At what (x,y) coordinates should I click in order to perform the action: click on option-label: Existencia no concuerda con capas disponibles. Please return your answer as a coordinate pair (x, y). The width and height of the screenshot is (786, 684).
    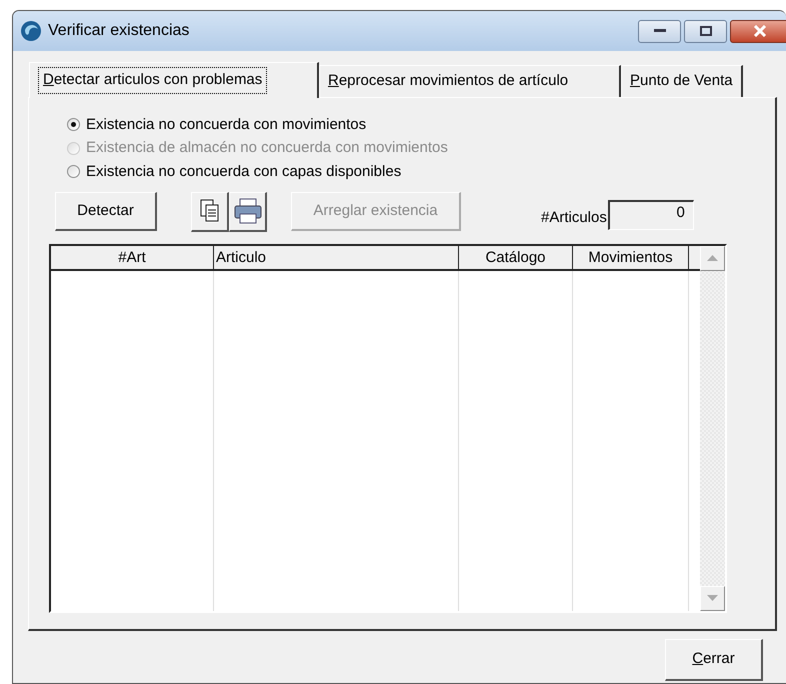
    Looking at the image, I should click on (244, 172).